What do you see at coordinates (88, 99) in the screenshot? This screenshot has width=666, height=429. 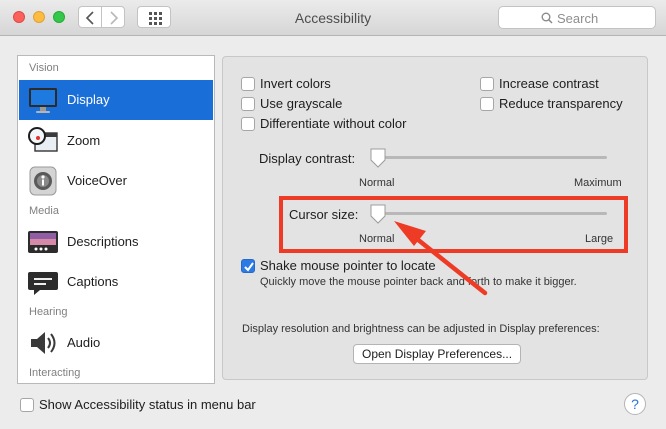 I see `sidebar-item-label: Display` at bounding box center [88, 99].